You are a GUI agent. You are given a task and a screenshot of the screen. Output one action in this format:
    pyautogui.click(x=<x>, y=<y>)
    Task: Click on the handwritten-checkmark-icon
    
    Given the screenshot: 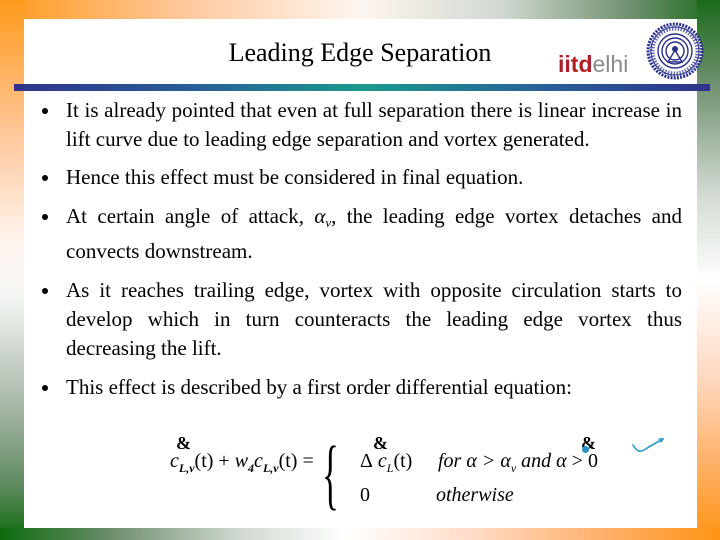 What is the action you would take?
    pyautogui.click(x=648, y=446)
    